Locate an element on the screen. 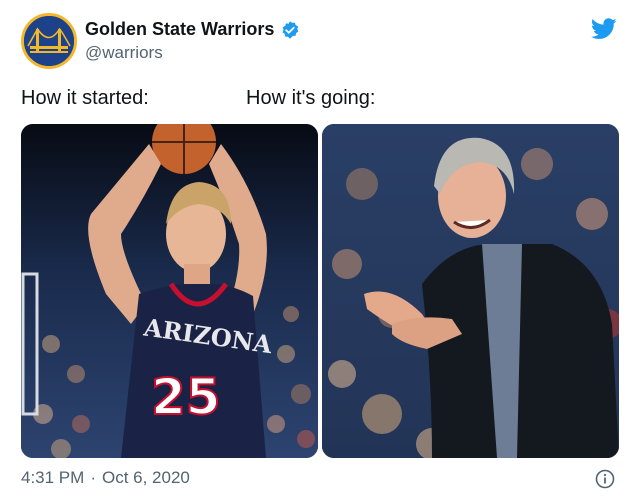  tweet-time: 4:31 PM is located at coordinates (53, 477).